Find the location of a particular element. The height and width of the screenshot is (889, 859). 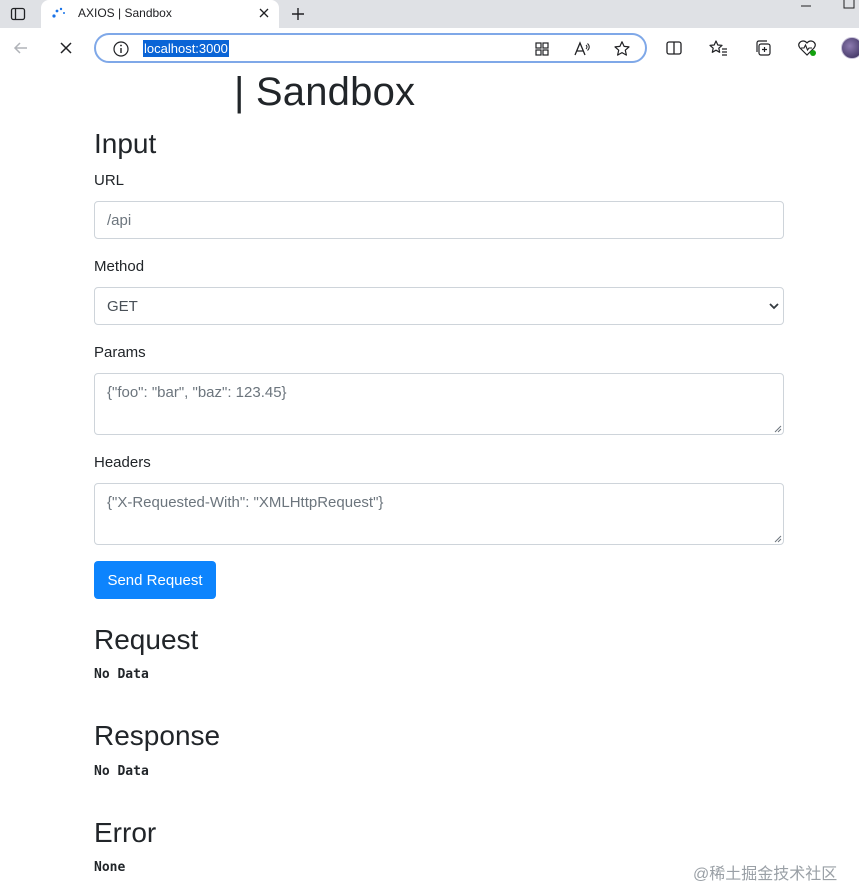

method-label: Method is located at coordinates (119, 266).